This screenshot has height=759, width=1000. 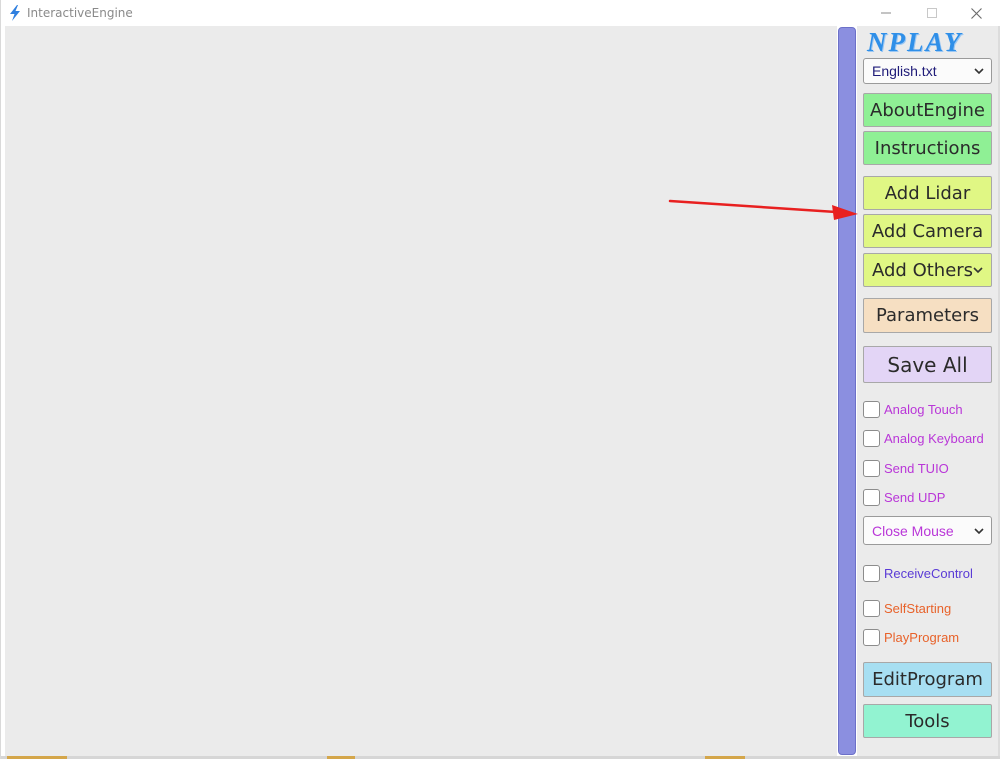 I want to click on maximize-icon, so click(x=932, y=13).